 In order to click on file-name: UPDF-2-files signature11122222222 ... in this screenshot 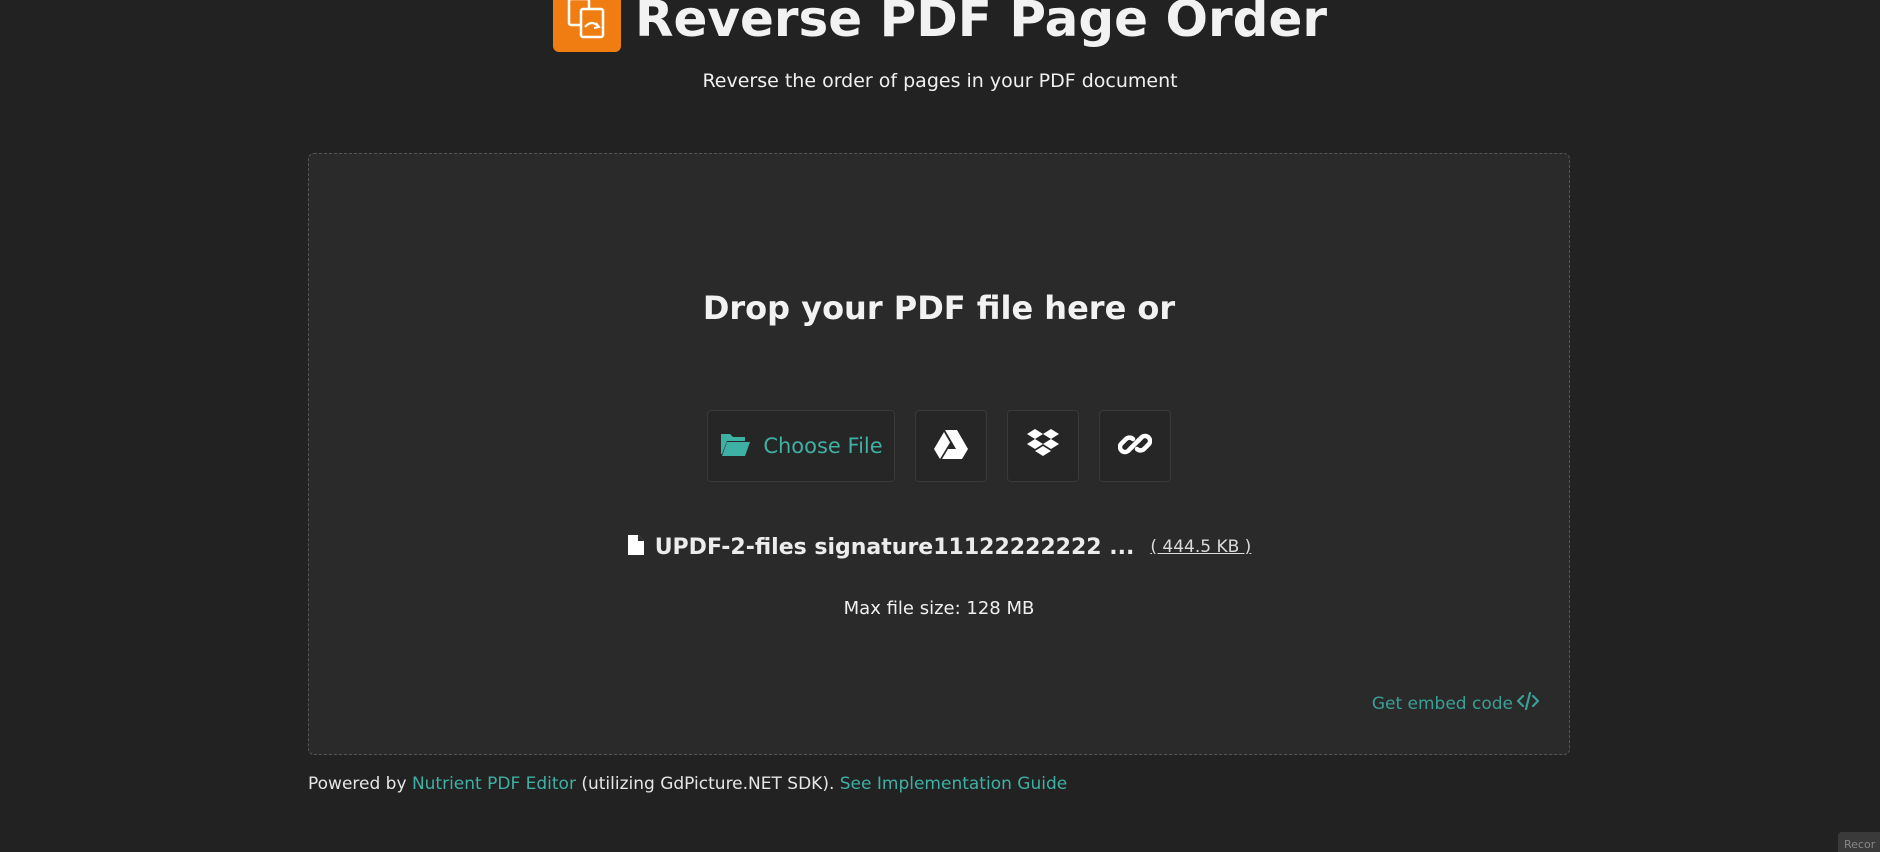, I will do `click(894, 547)`.